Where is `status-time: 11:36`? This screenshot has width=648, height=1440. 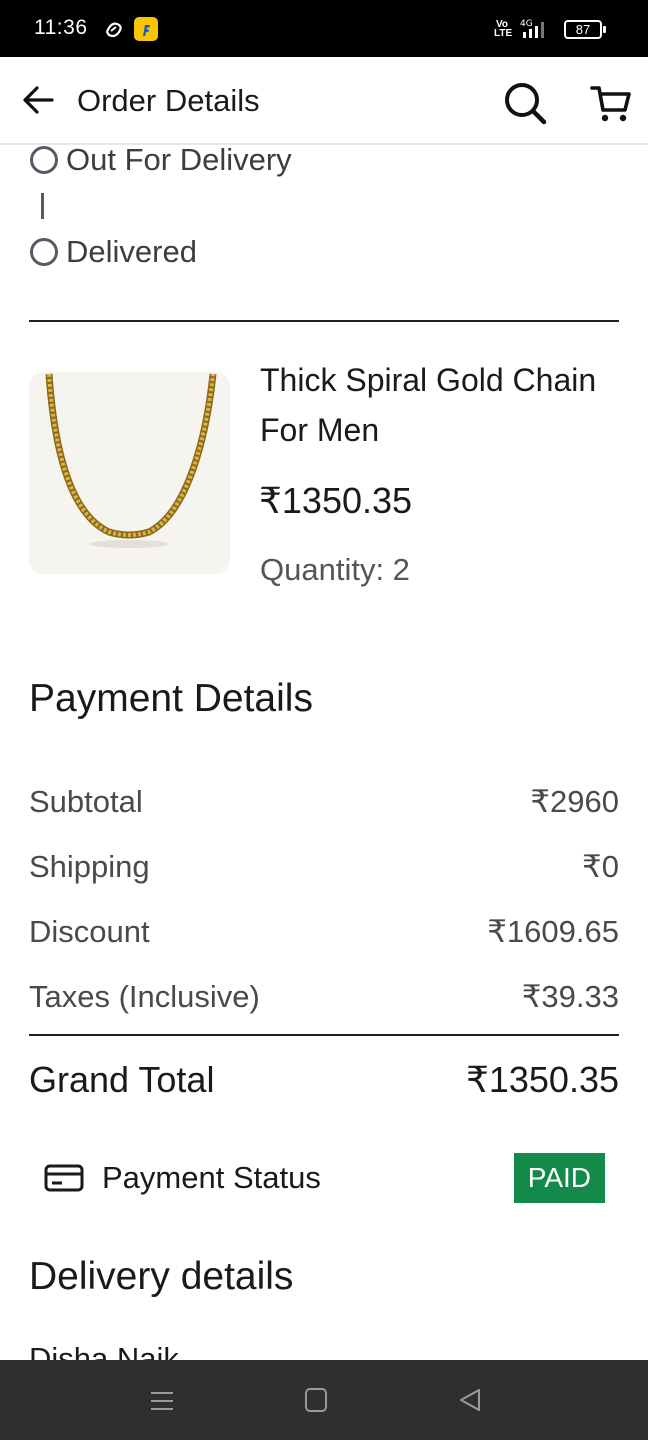 status-time: 11:36 is located at coordinates (61, 27).